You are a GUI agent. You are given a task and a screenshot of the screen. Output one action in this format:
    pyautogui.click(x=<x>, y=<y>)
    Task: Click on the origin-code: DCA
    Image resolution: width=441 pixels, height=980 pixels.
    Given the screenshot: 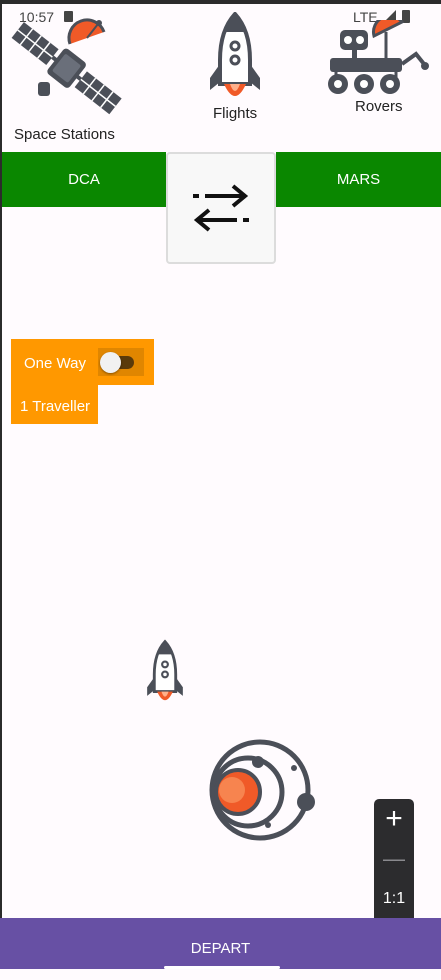 What is the action you would take?
    pyautogui.click(x=84, y=179)
    